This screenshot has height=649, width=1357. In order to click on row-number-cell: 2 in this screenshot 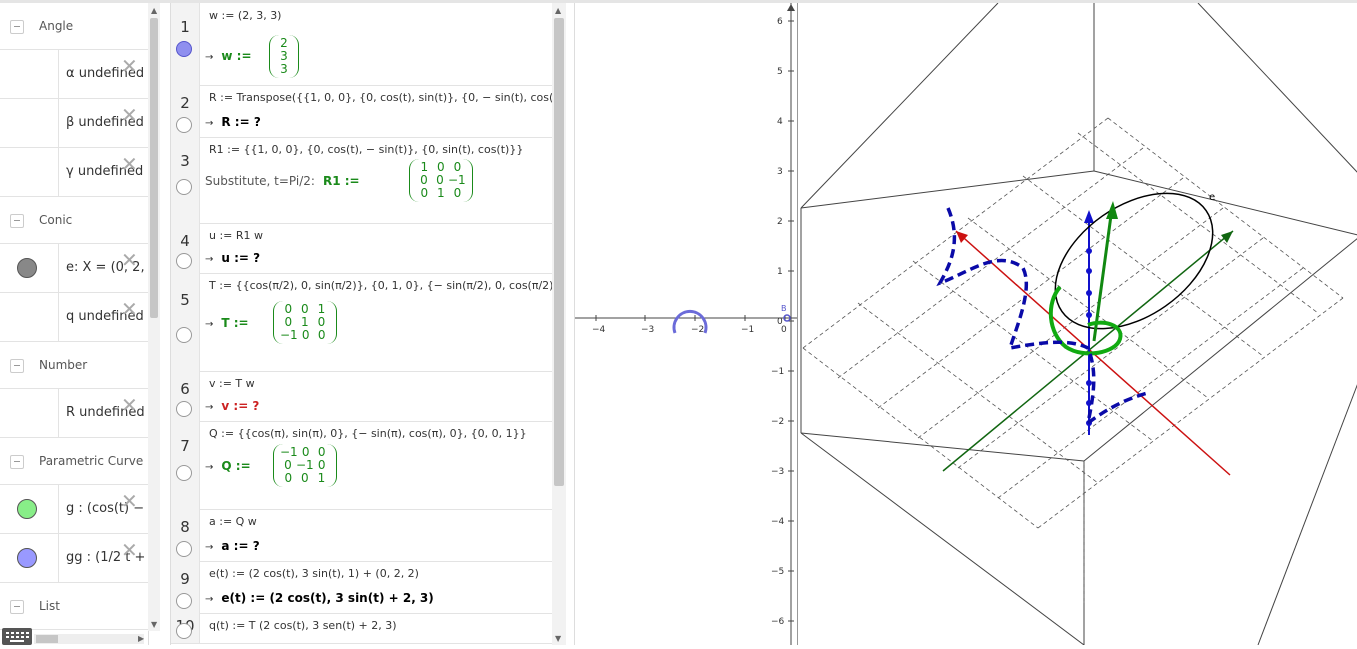, I will do `click(185, 111)`.